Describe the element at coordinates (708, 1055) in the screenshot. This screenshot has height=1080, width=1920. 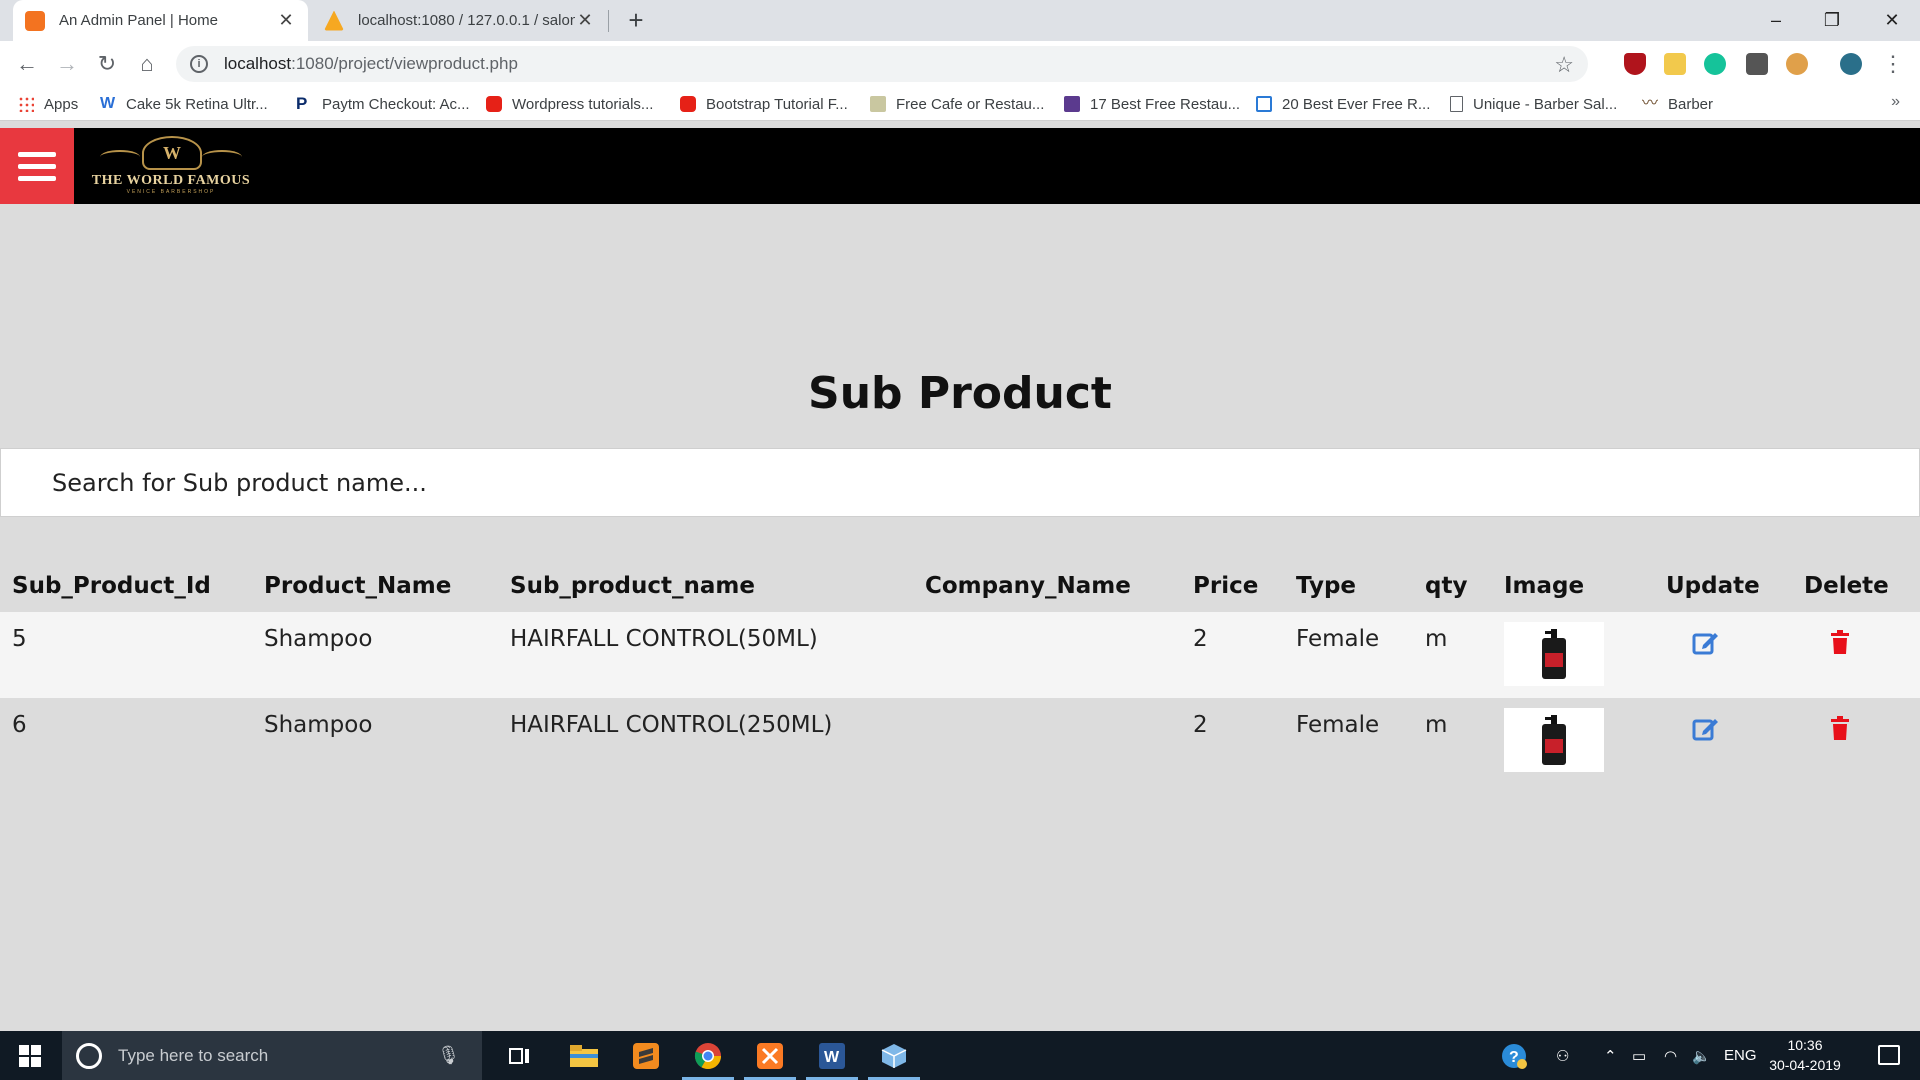
I see `chrome-button` at that location.